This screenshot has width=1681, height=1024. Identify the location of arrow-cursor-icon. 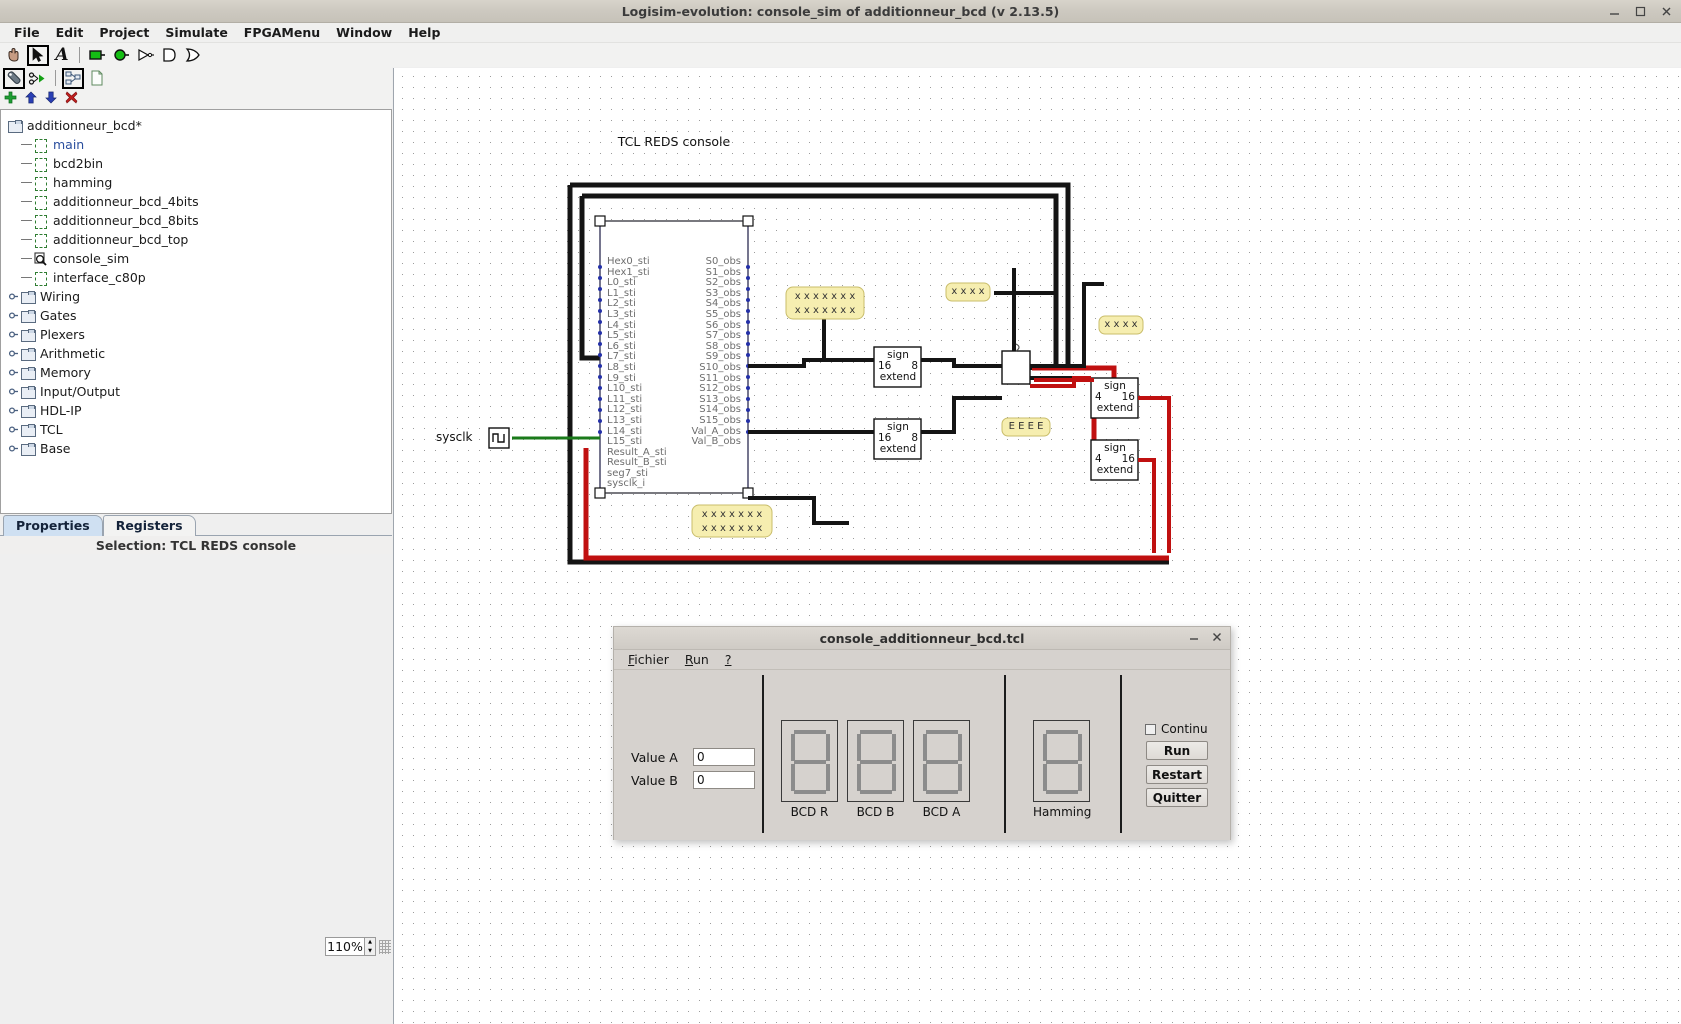
(38, 55).